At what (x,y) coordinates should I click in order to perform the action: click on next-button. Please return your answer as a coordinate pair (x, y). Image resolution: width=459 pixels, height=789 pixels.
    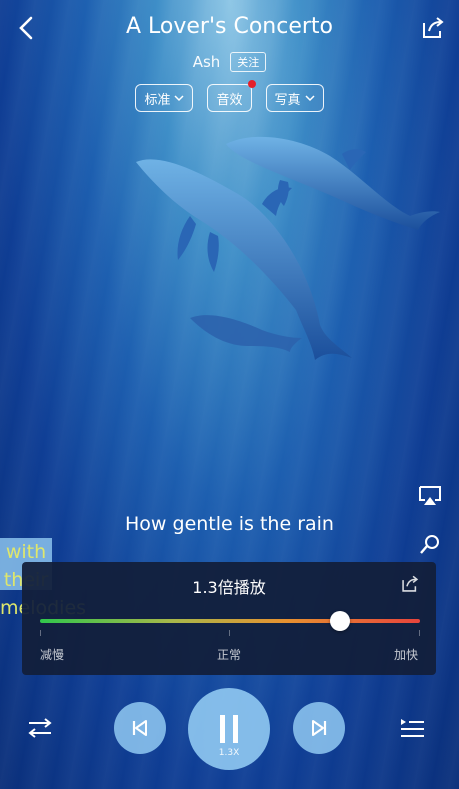
    Looking at the image, I should click on (319, 728).